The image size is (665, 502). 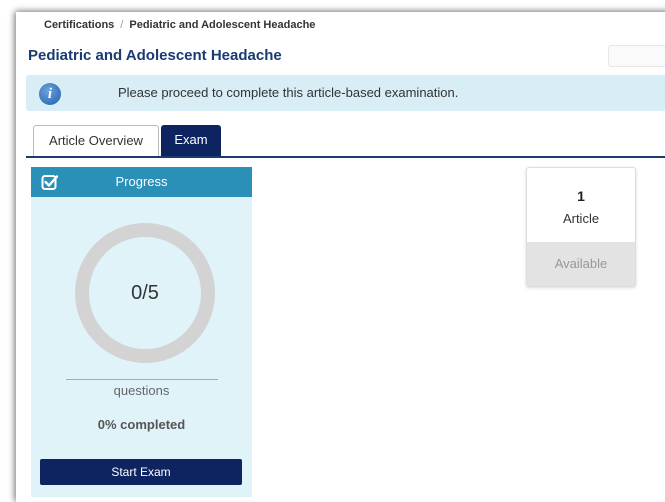 I want to click on article-status: Available, so click(x=581, y=264).